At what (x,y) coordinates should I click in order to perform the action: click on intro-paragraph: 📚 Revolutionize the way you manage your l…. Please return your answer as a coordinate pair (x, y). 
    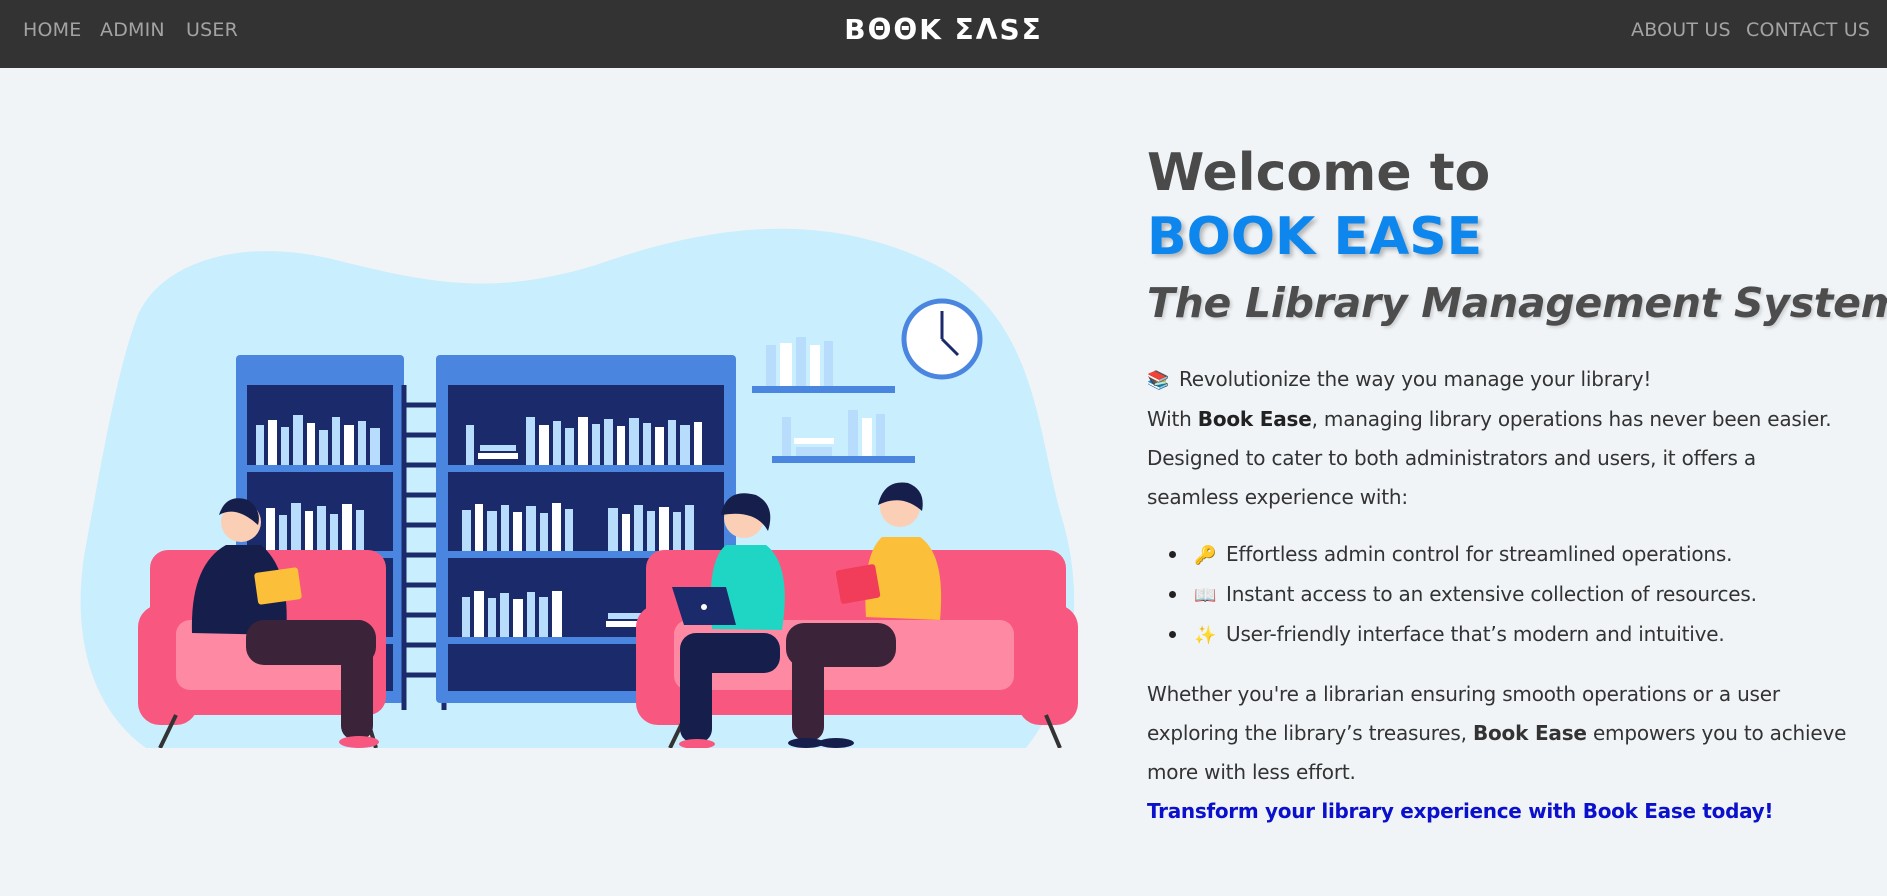
    Looking at the image, I should click on (1507, 438).